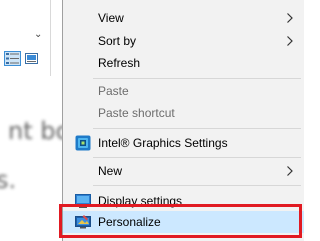 The height and width of the screenshot is (241, 320). I want to click on menu-item-personalize: Personalize, so click(183, 222).